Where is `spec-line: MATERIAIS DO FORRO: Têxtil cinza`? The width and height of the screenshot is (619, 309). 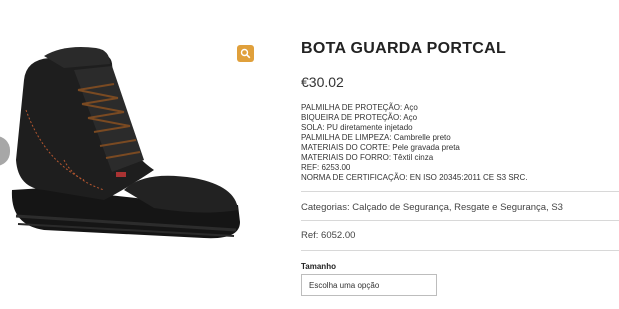 spec-line: MATERIAIS DO FORRO: Têxtil cinza is located at coordinates (367, 157).